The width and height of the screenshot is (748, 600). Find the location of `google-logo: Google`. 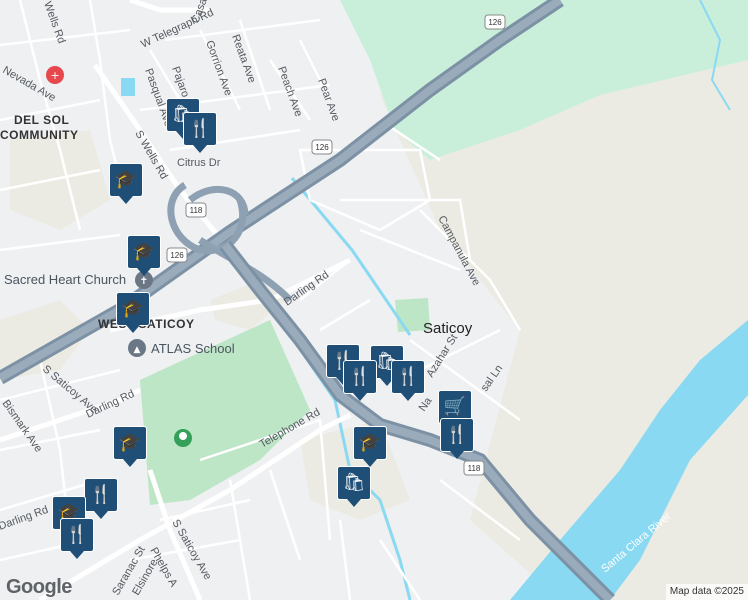

google-logo: Google is located at coordinates (39, 587).